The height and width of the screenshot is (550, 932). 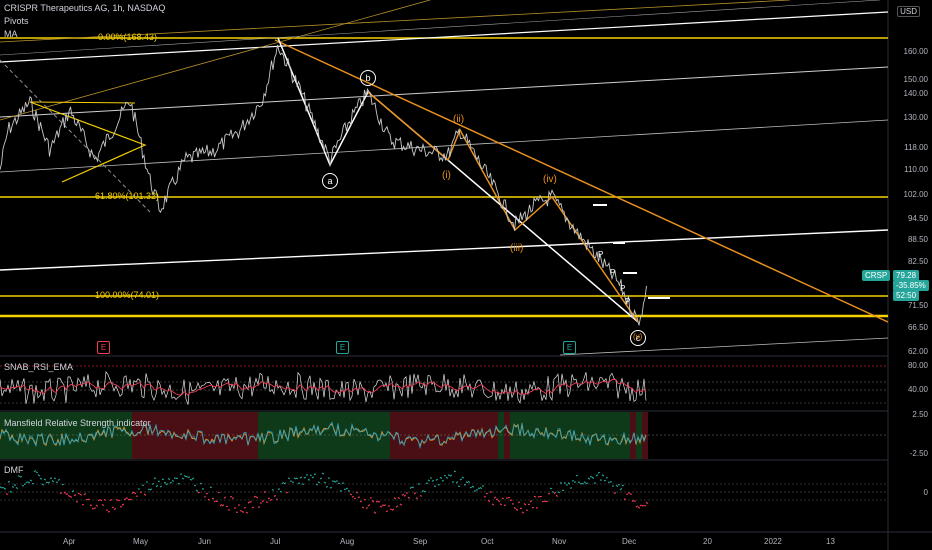 What do you see at coordinates (915, 194) in the screenshot?
I see `price-axis-label: 102.00` at bounding box center [915, 194].